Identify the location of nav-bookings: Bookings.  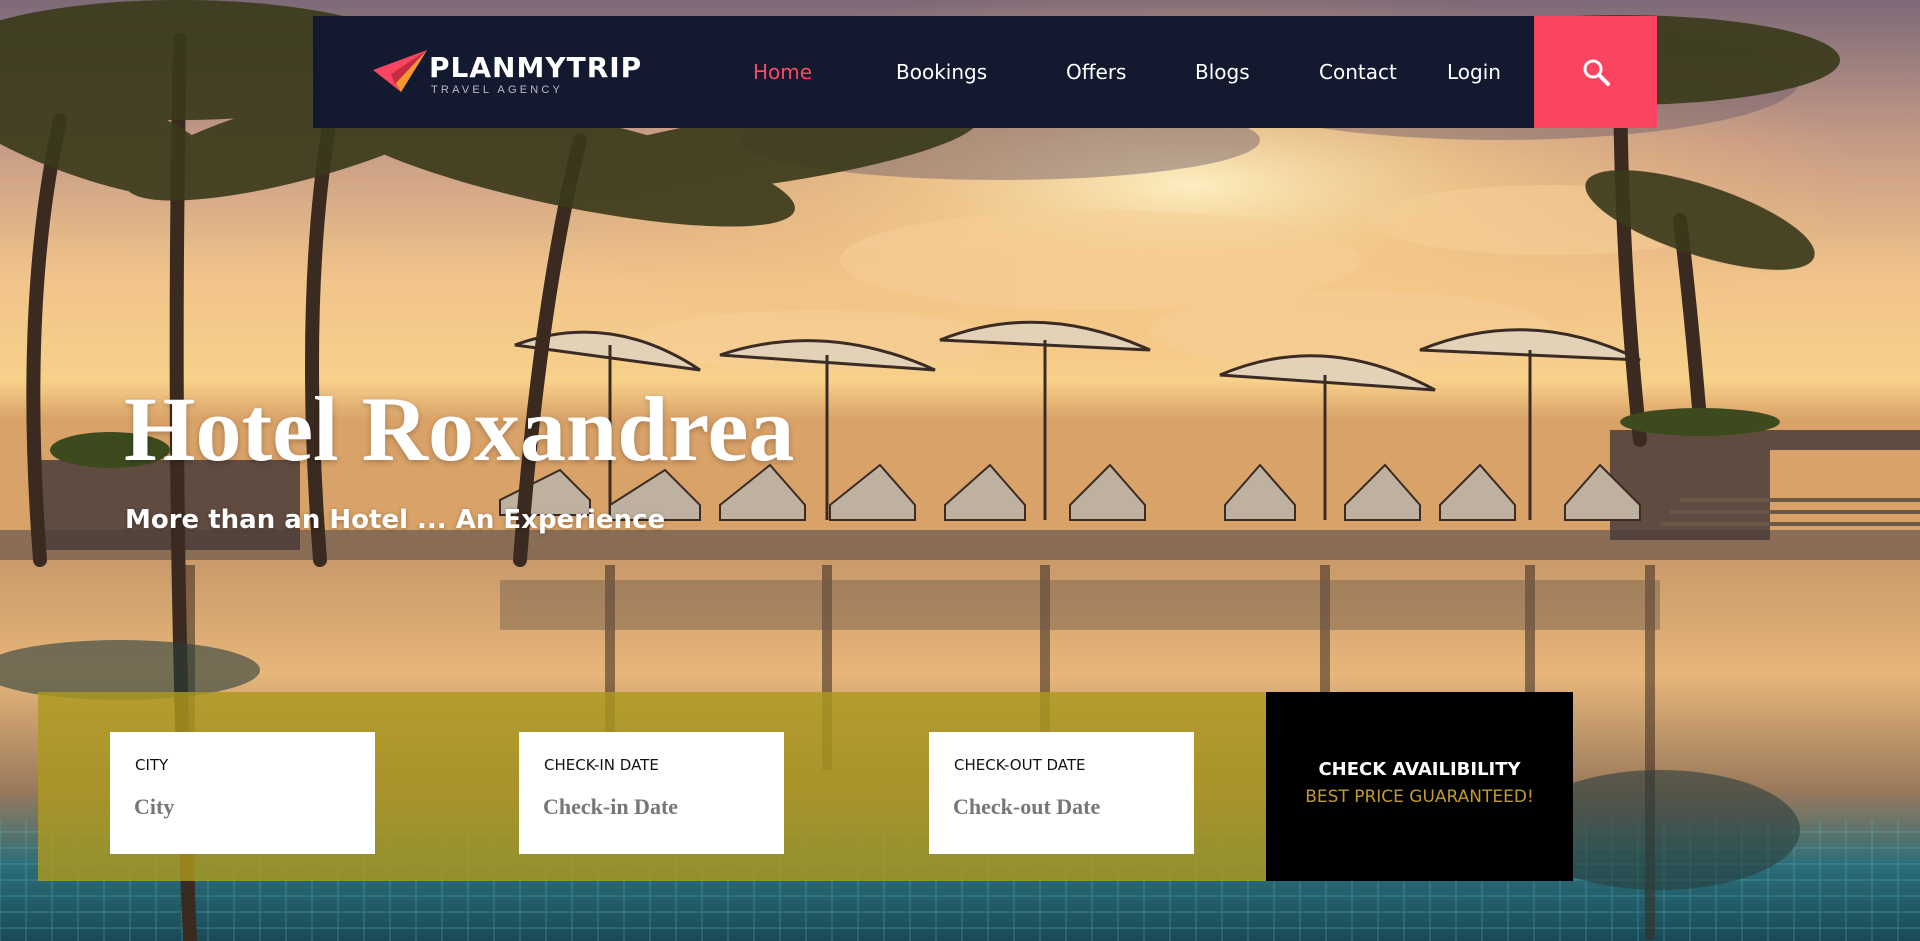
(941, 72).